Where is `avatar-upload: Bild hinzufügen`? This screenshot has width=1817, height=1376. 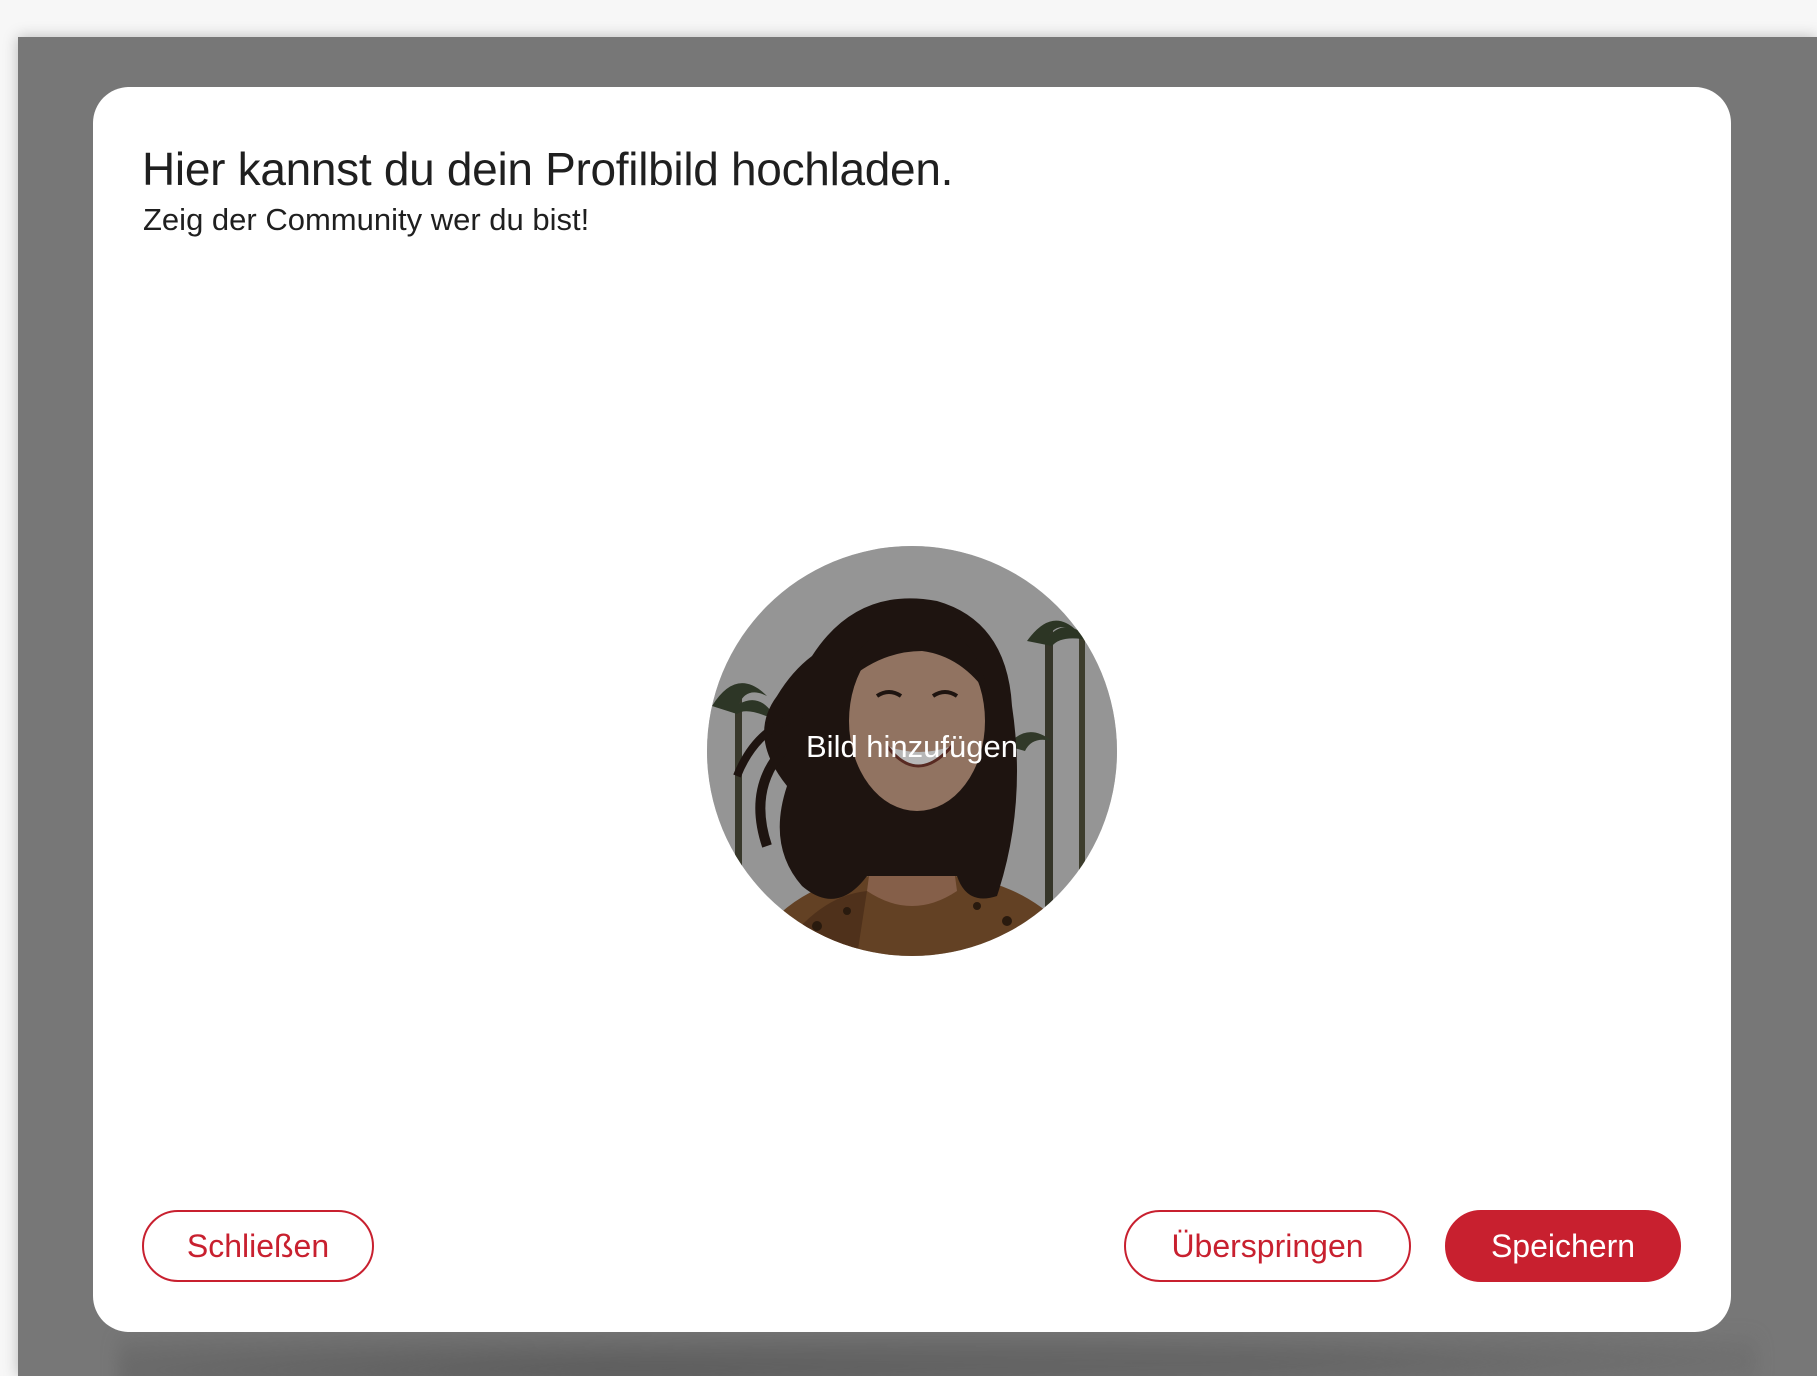
avatar-upload: Bild hinzufügen is located at coordinates (912, 751).